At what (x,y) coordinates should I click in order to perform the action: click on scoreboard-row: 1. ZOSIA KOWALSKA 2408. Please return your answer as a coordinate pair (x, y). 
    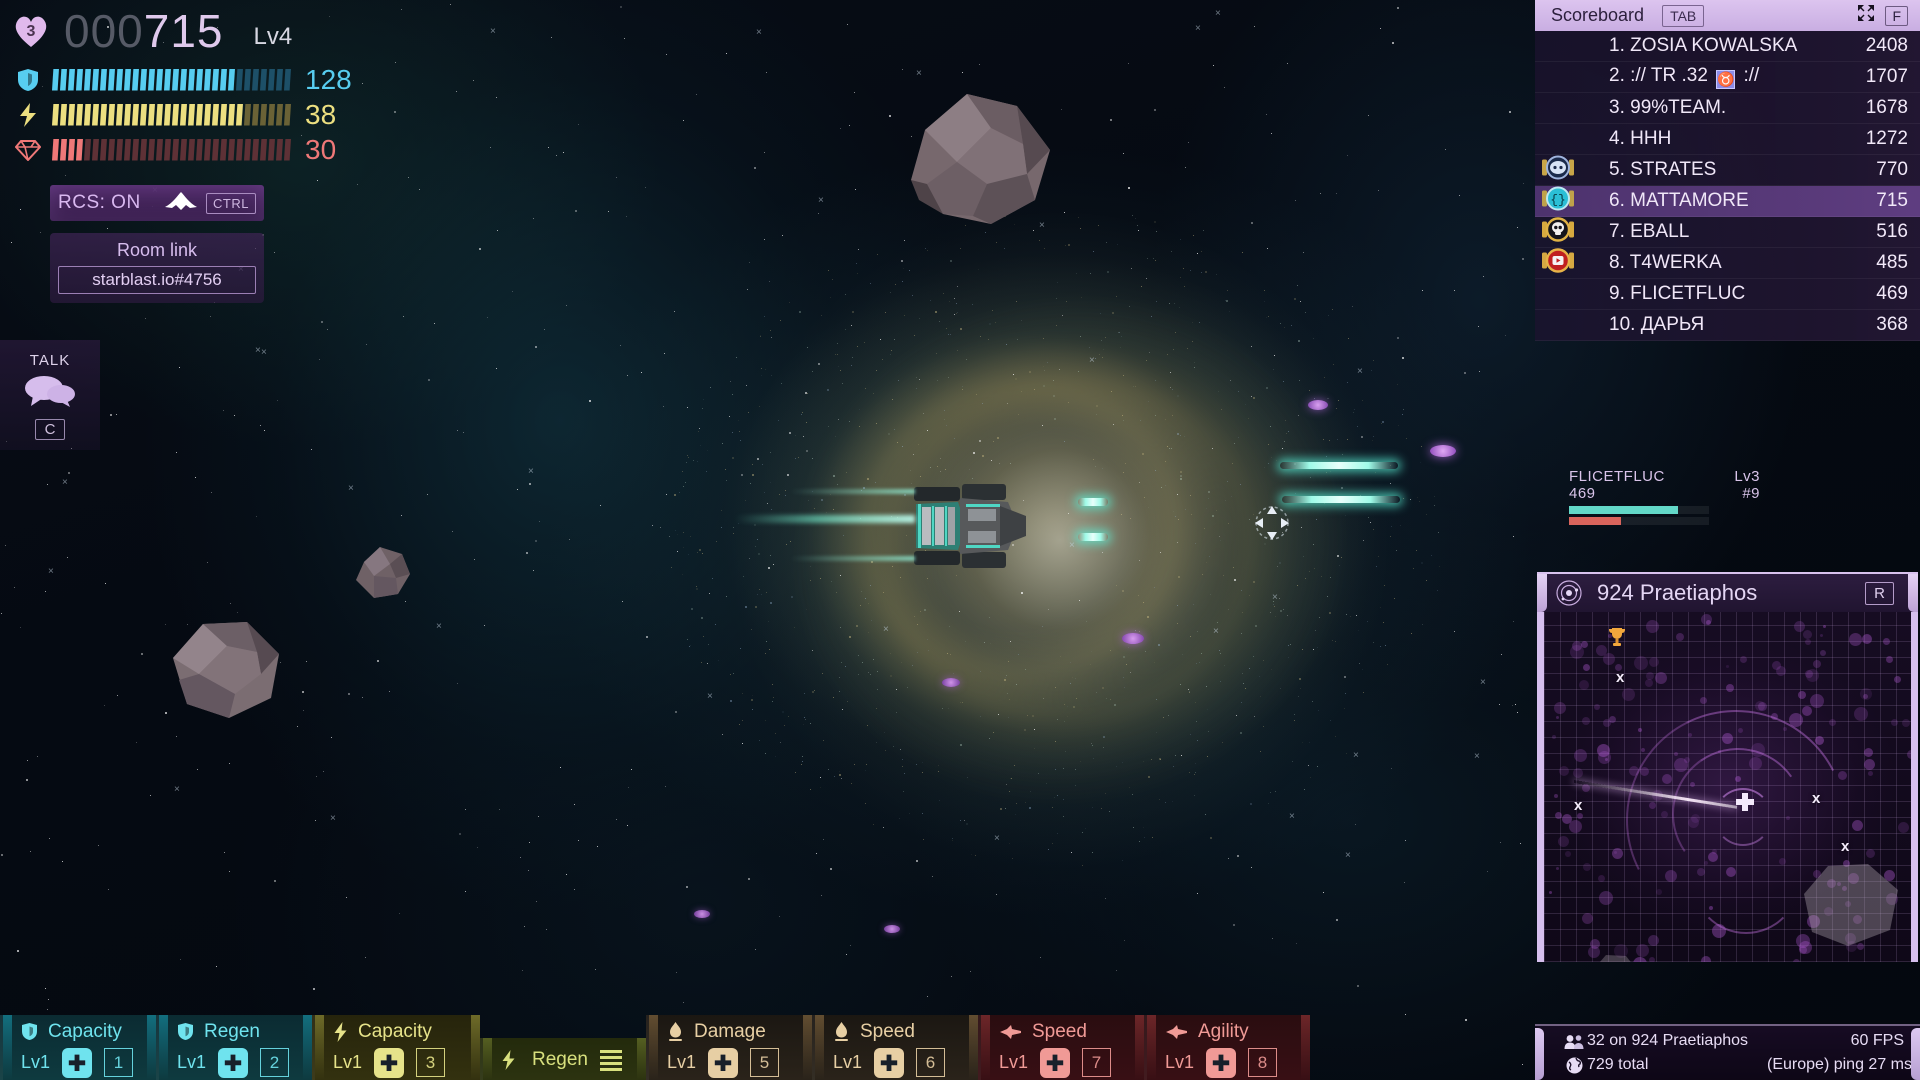
    Looking at the image, I should click on (1727, 46).